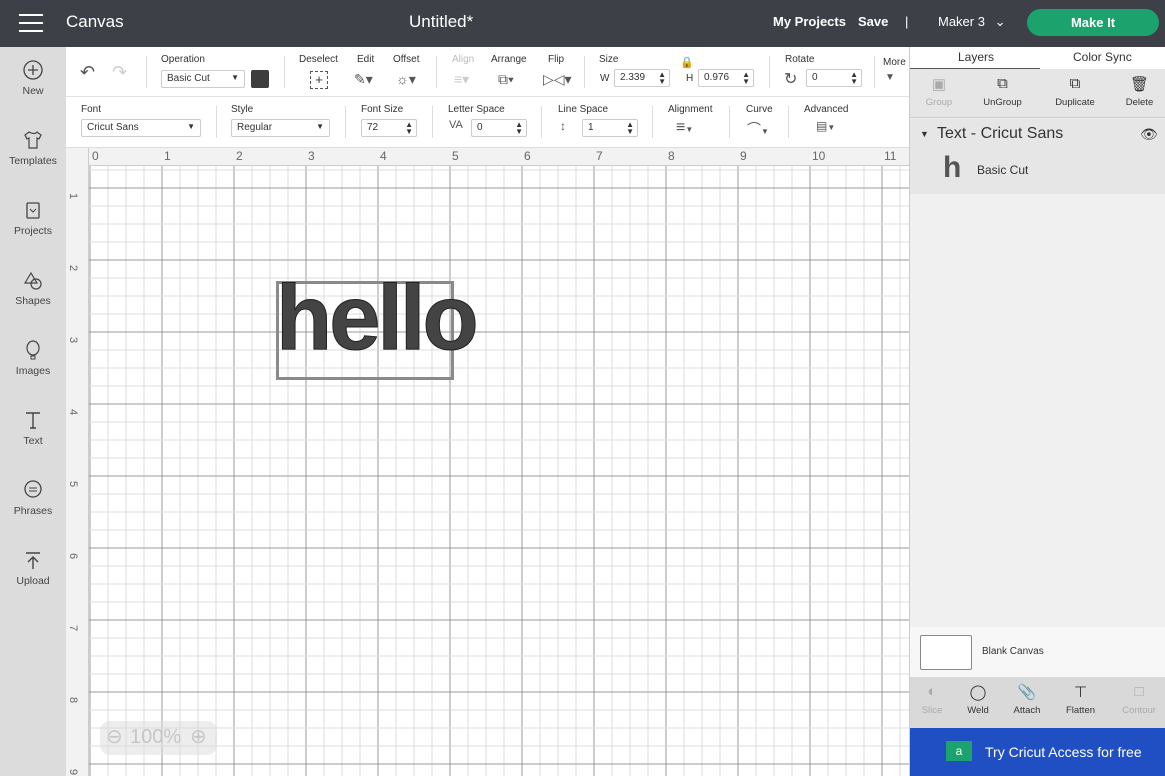 The height and width of the screenshot is (776, 1165). Describe the element at coordinates (1075, 83) in the screenshot. I see `duplicate-icon: ⧉` at that location.